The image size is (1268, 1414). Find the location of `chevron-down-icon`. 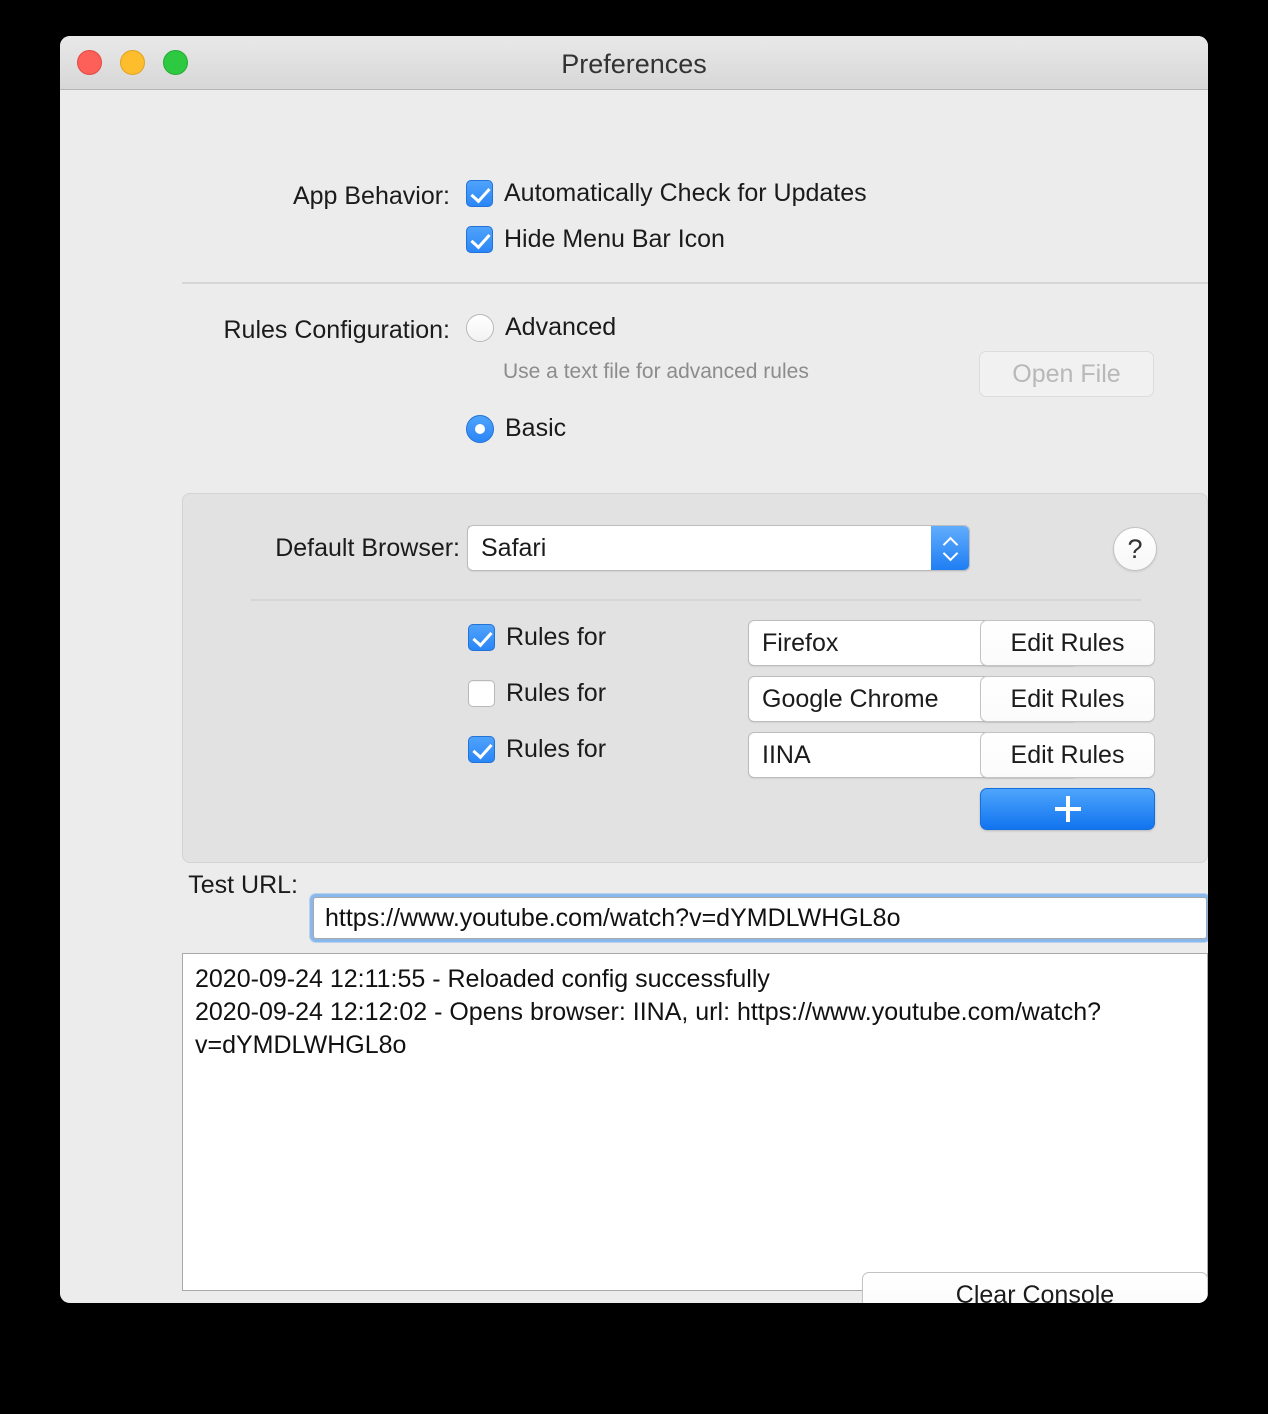

chevron-down-icon is located at coordinates (950, 554).